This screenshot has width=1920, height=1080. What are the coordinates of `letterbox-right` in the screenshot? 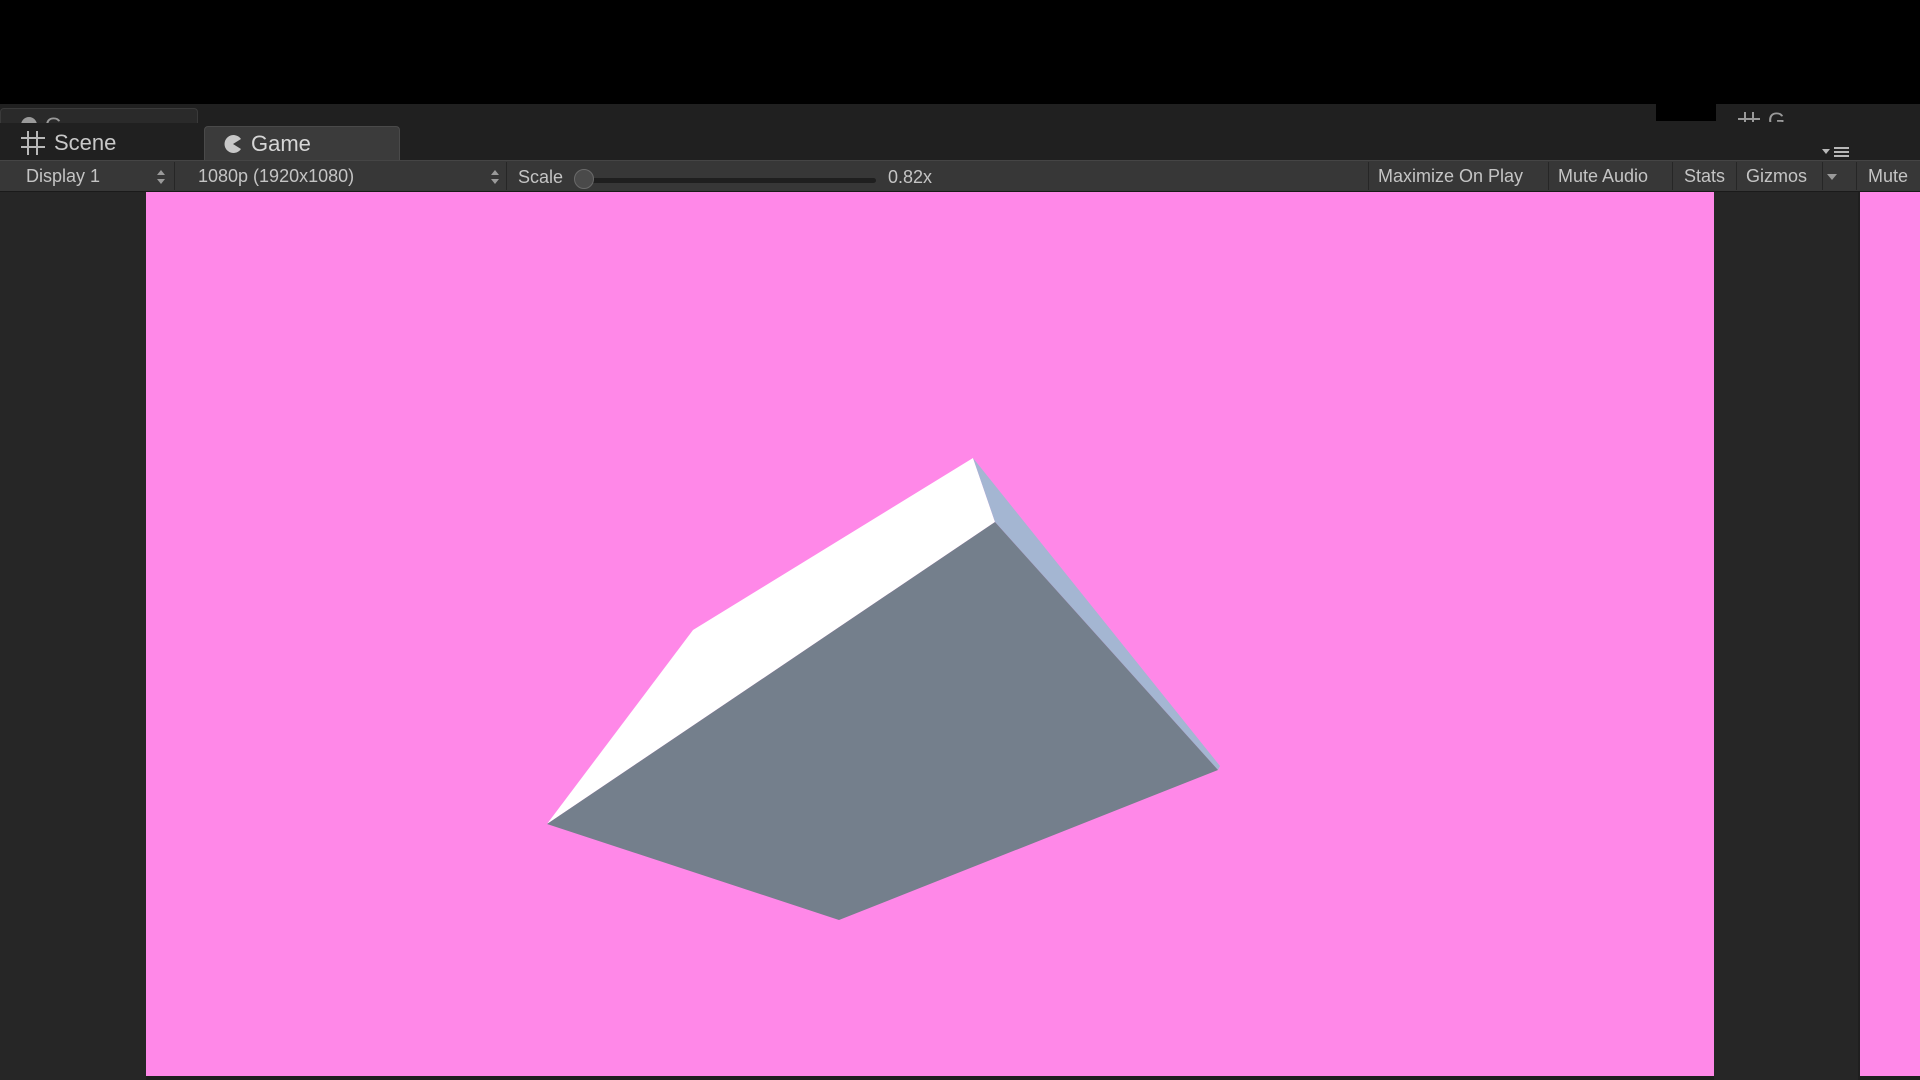 It's located at (1786, 636).